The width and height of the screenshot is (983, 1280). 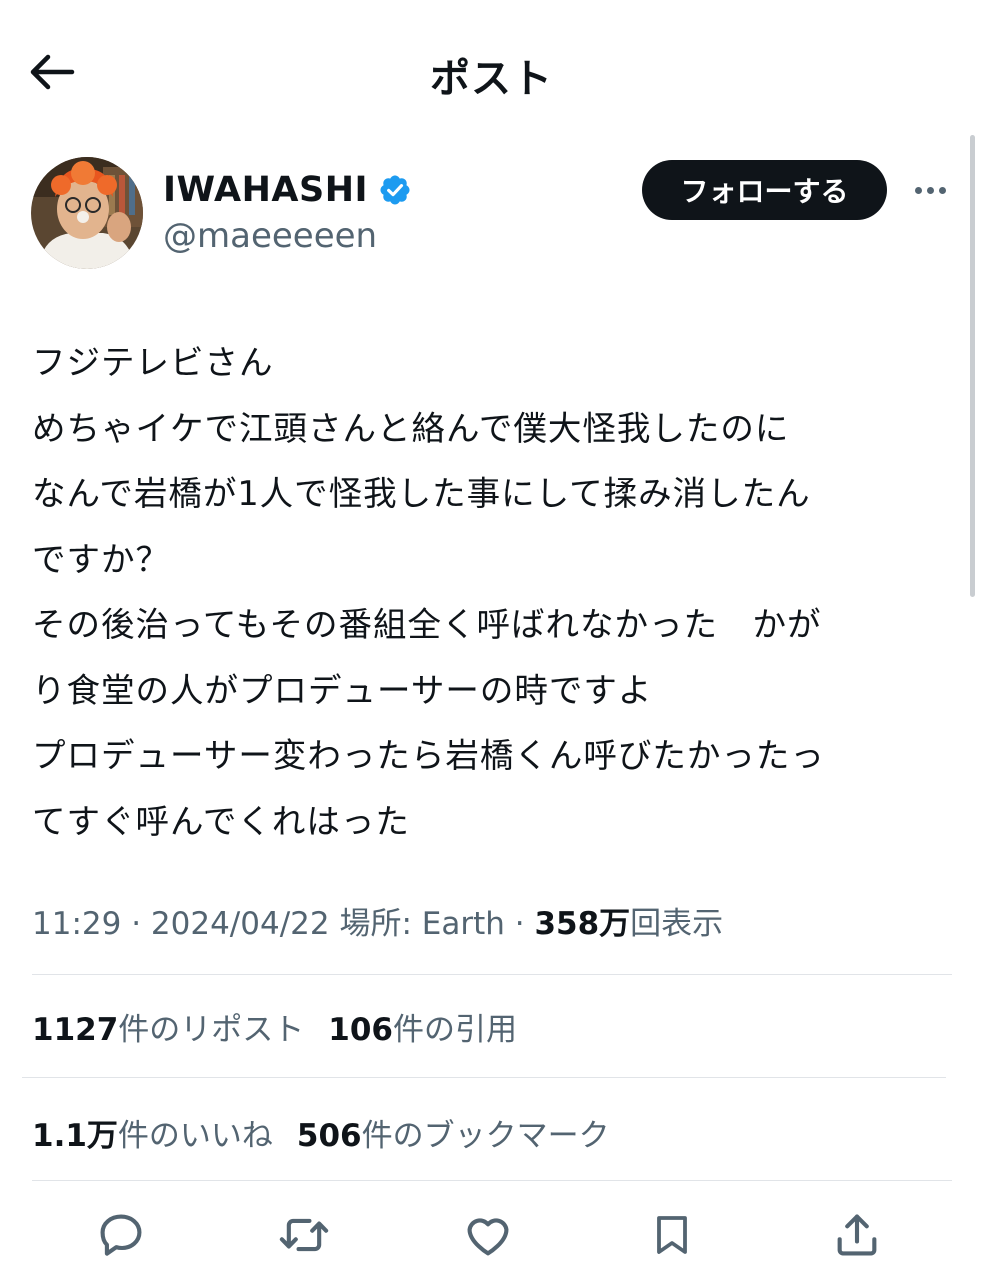 What do you see at coordinates (491, 79) in the screenshot?
I see `page-title: ポスト` at bounding box center [491, 79].